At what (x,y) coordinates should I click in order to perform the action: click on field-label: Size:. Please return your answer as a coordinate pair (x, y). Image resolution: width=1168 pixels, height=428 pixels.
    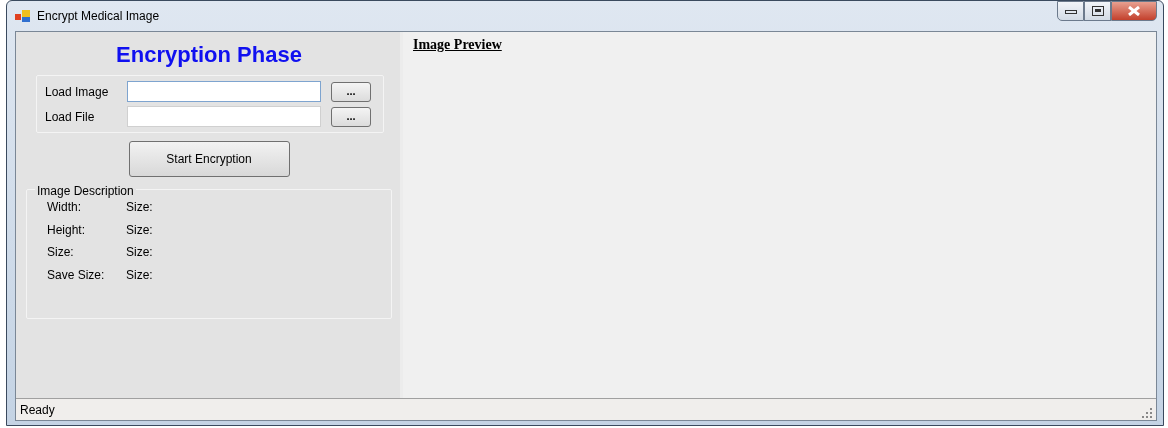
    Looking at the image, I should click on (61, 253).